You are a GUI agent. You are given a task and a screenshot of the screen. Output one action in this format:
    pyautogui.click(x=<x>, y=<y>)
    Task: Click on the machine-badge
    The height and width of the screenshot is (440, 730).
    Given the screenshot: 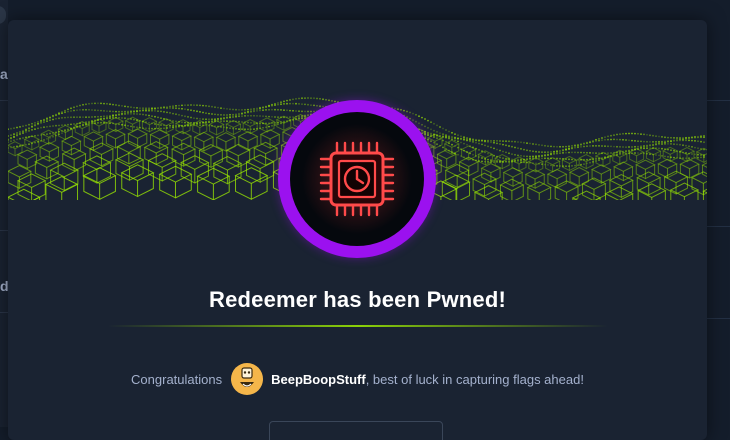 What is the action you would take?
    pyautogui.click(x=357, y=179)
    